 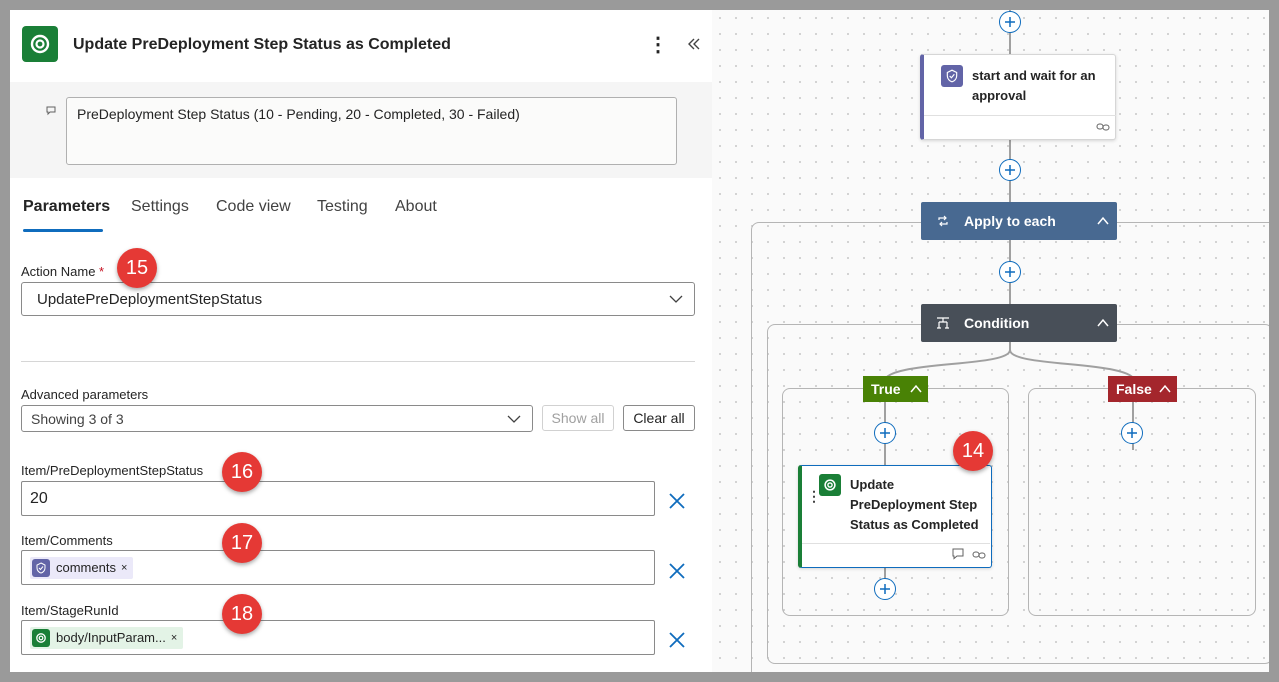 What do you see at coordinates (137, 268) in the screenshot?
I see `step-badge-15: 15` at bounding box center [137, 268].